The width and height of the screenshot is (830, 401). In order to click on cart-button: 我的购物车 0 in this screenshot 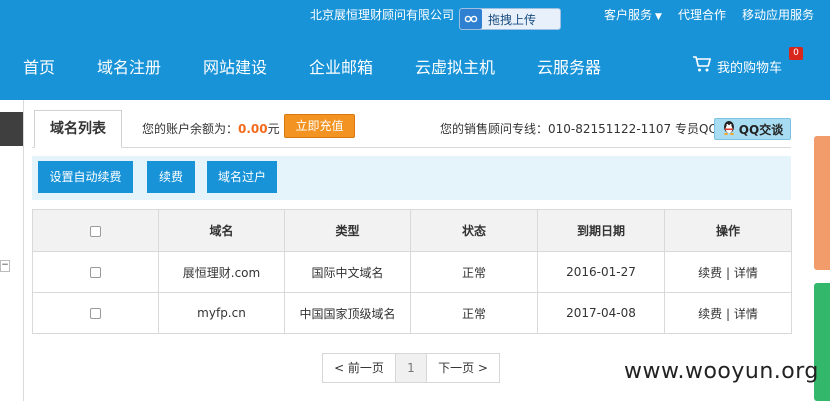, I will do `click(747, 62)`.